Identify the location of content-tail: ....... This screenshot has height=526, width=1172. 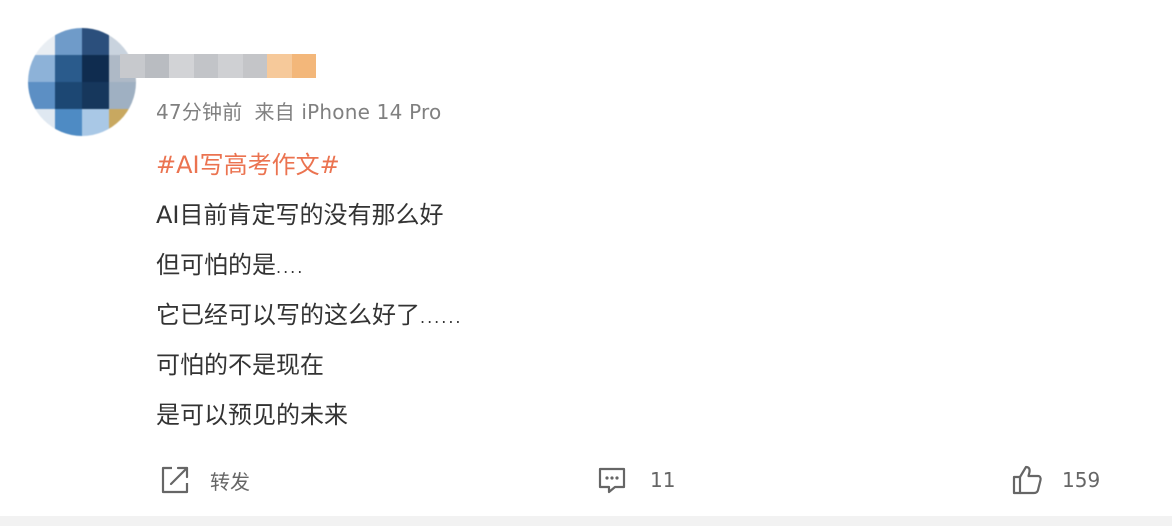
(441, 317).